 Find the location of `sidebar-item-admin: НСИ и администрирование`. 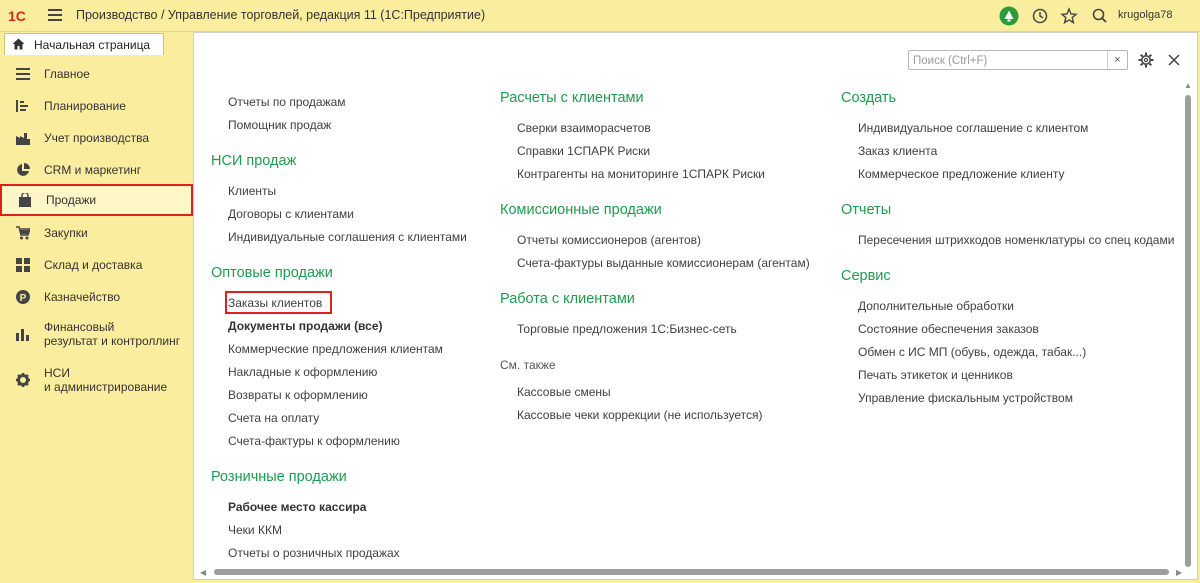

sidebar-item-admin: НСИ и администрирование is located at coordinates (96, 380).